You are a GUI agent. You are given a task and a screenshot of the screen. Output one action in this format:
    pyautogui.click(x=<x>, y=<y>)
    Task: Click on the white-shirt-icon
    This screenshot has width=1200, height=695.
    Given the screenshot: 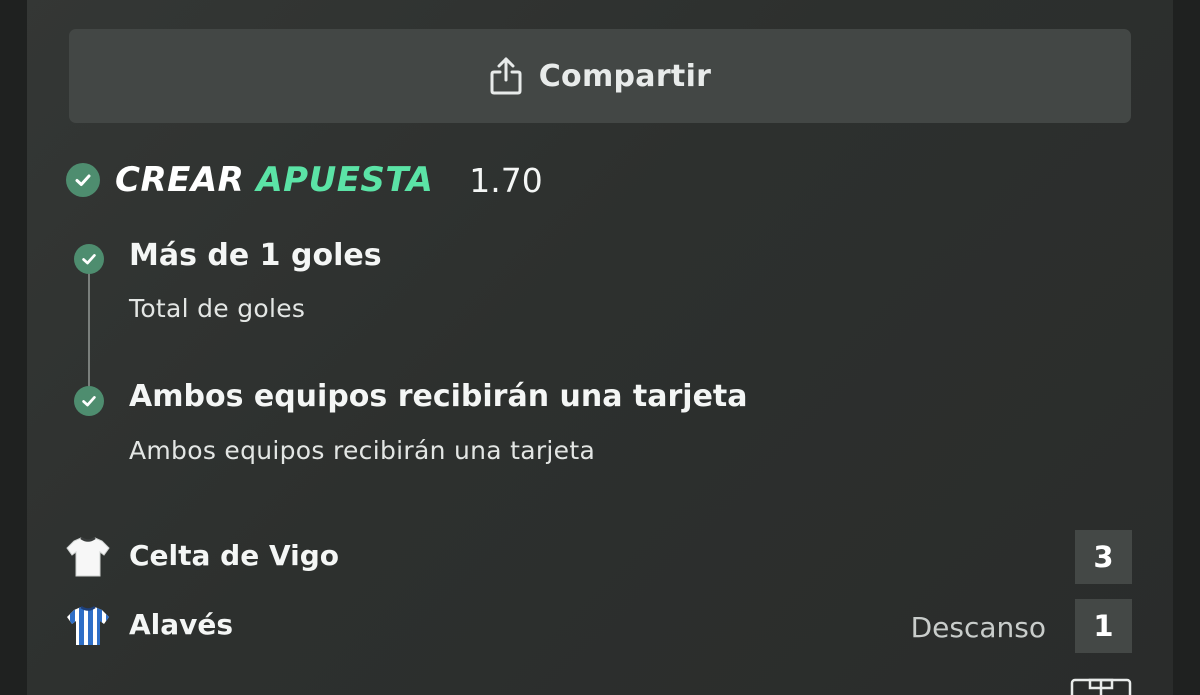 What is the action you would take?
    pyautogui.click(x=88, y=556)
    